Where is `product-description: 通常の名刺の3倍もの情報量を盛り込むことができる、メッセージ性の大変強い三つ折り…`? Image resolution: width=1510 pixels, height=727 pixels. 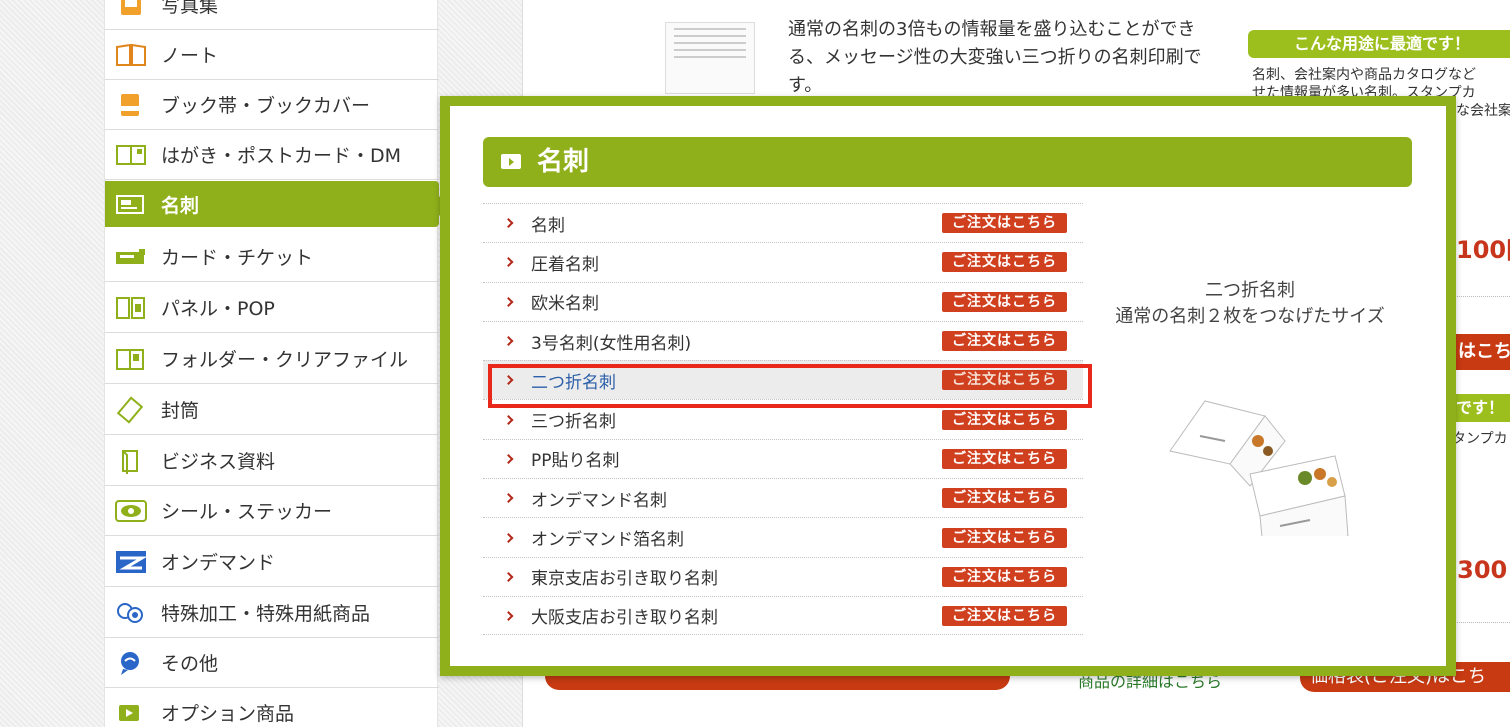 product-description: 通常の名刺の3倍もの情報量を盛り込むことができる、メッセージ性の大変強い三つ折り… is located at coordinates (995, 57).